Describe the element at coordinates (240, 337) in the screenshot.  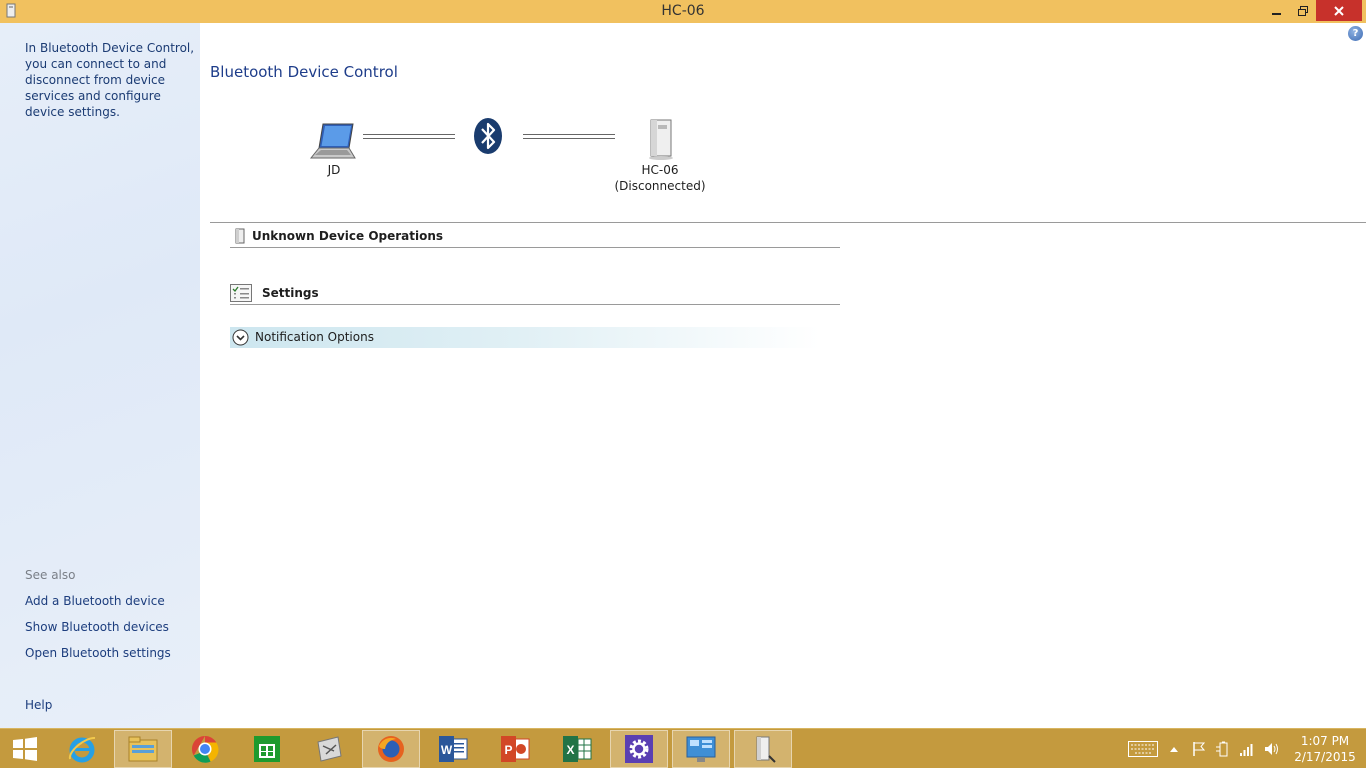
I see `chevron-down-icon` at that location.